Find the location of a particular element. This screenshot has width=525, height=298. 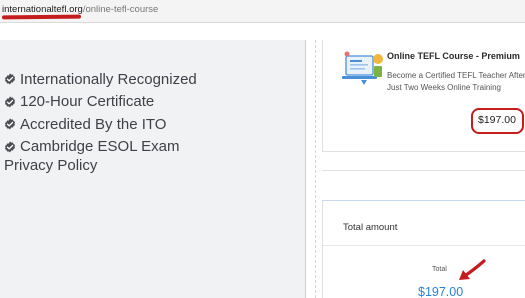

total-value: $197.00 is located at coordinates (441, 291).